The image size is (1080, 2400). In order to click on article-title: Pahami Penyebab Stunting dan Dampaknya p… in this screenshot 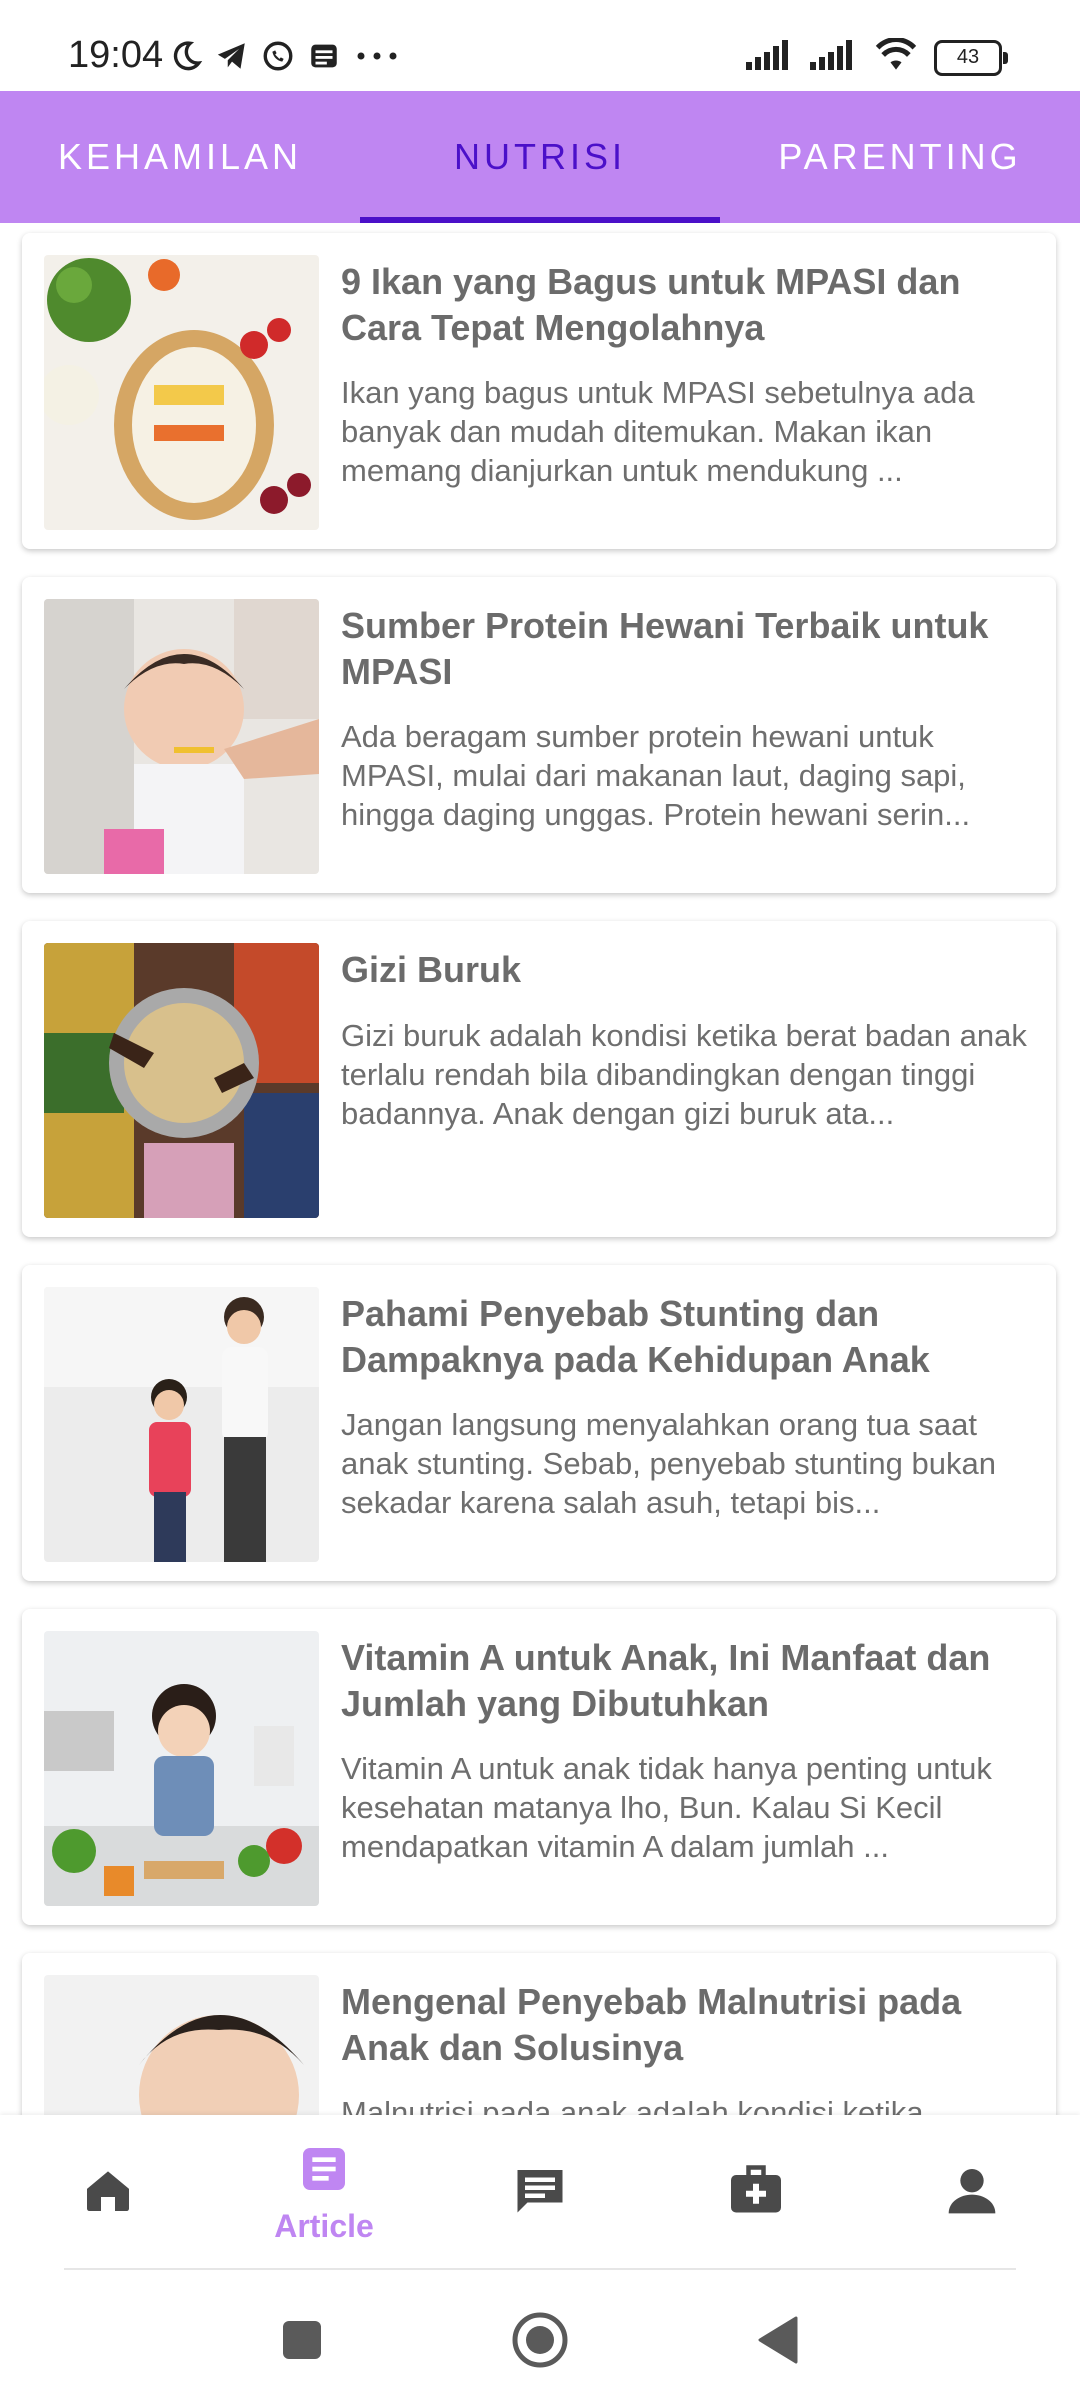, I will do `click(635, 1336)`.